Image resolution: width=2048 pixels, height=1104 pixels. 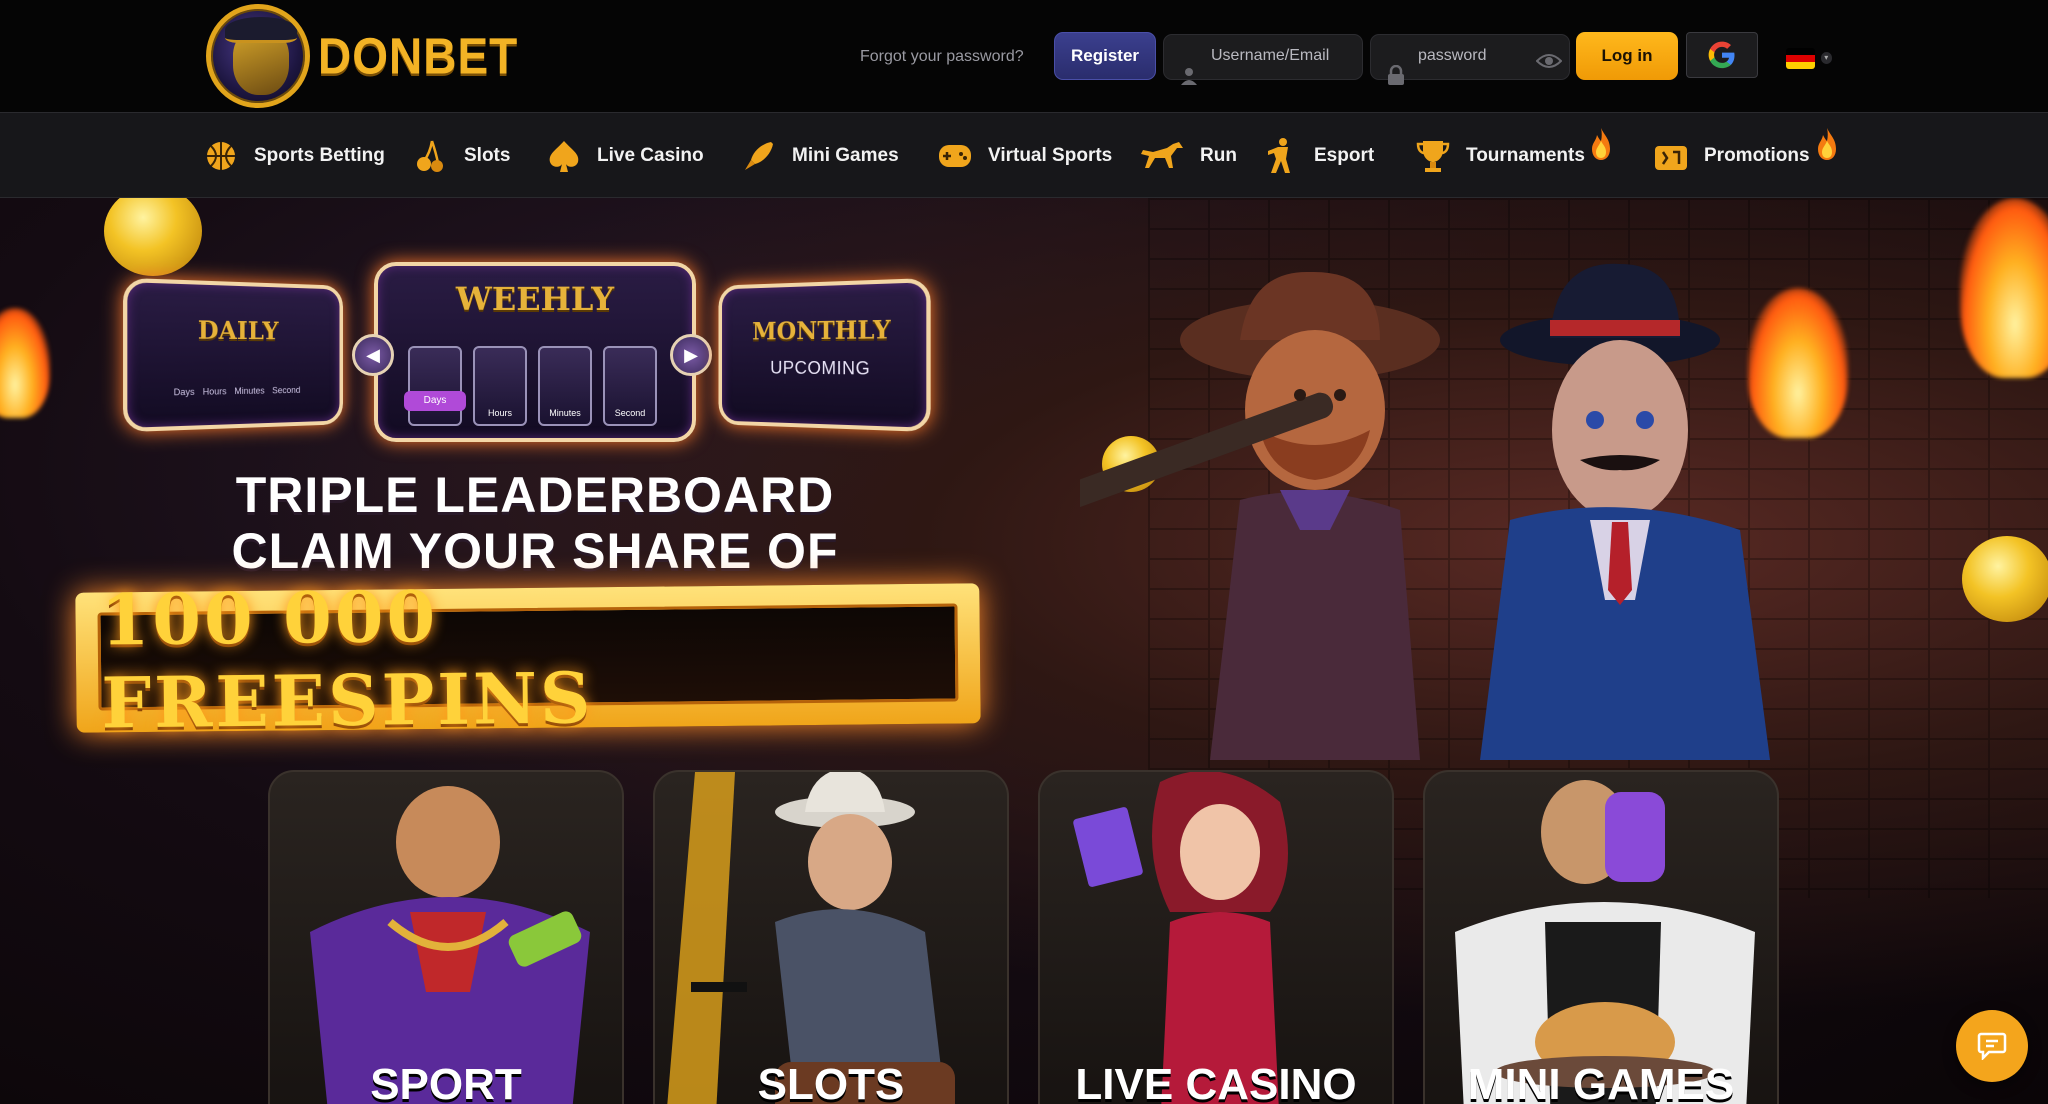 I want to click on germany-flag-icon, so click(x=1800, y=58).